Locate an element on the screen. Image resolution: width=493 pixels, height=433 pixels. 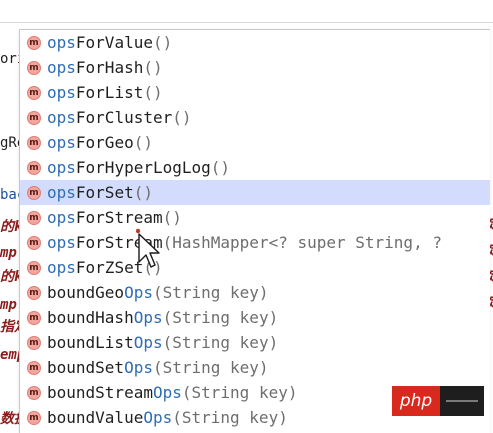
method-name-suffix: ForSet is located at coordinates (104, 192).